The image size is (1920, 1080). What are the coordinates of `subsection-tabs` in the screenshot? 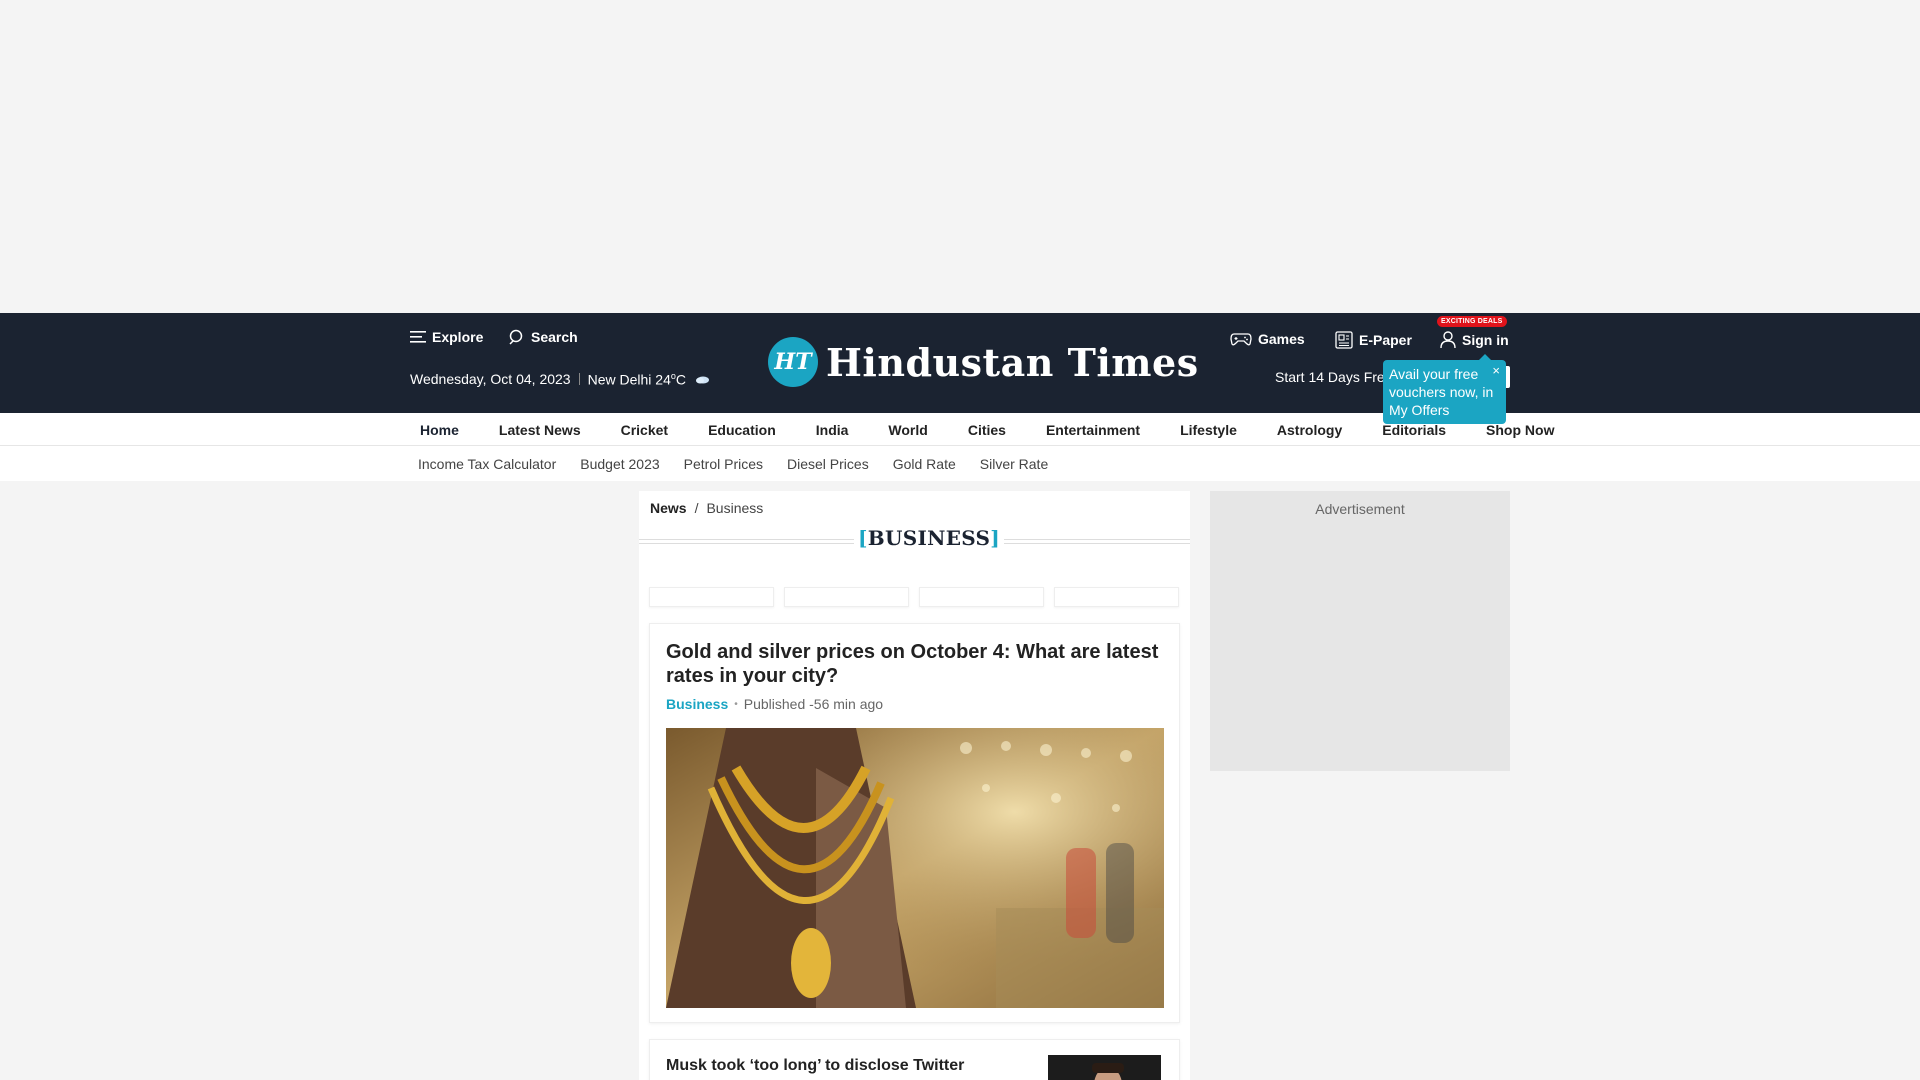 It's located at (914, 597).